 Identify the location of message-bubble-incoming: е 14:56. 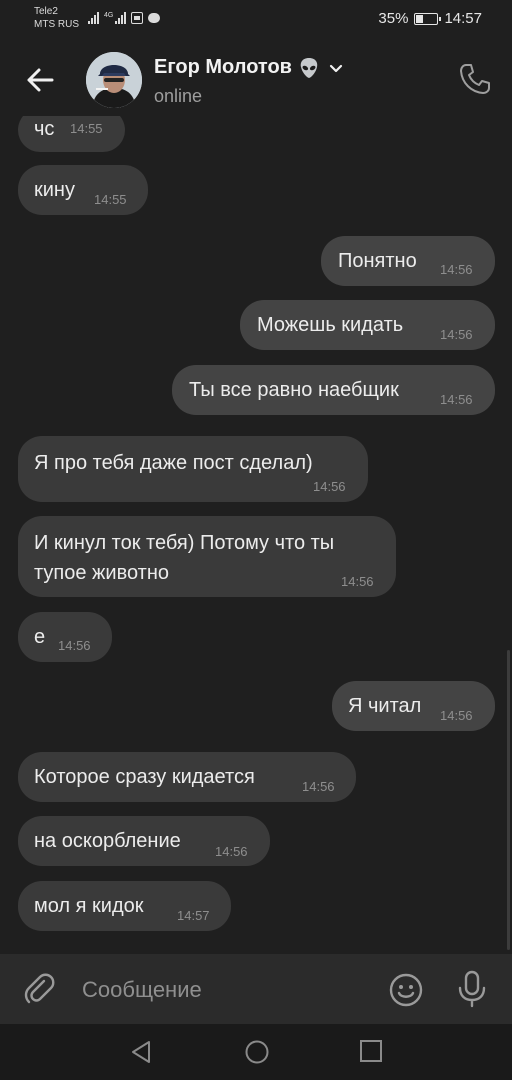
(65, 637).